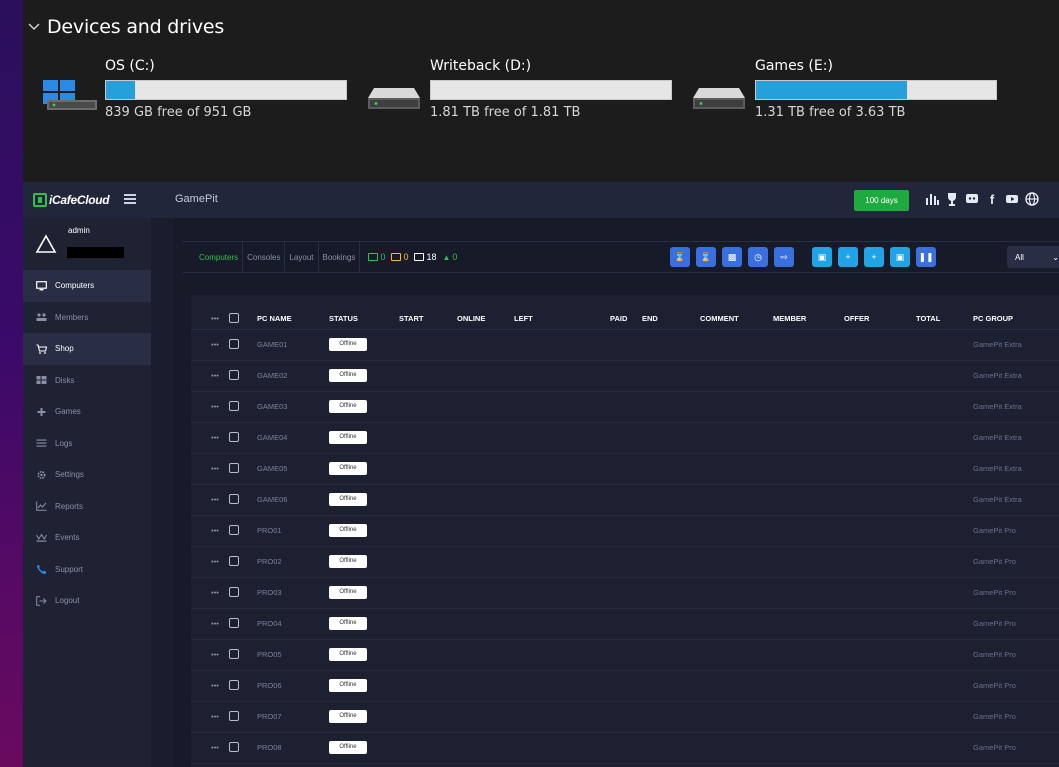 Image resolution: width=1059 pixels, height=767 pixels. What do you see at coordinates (293, 407) in the screenshot?
I see `pc-name: GAME03` at bounding box center [293, 407].